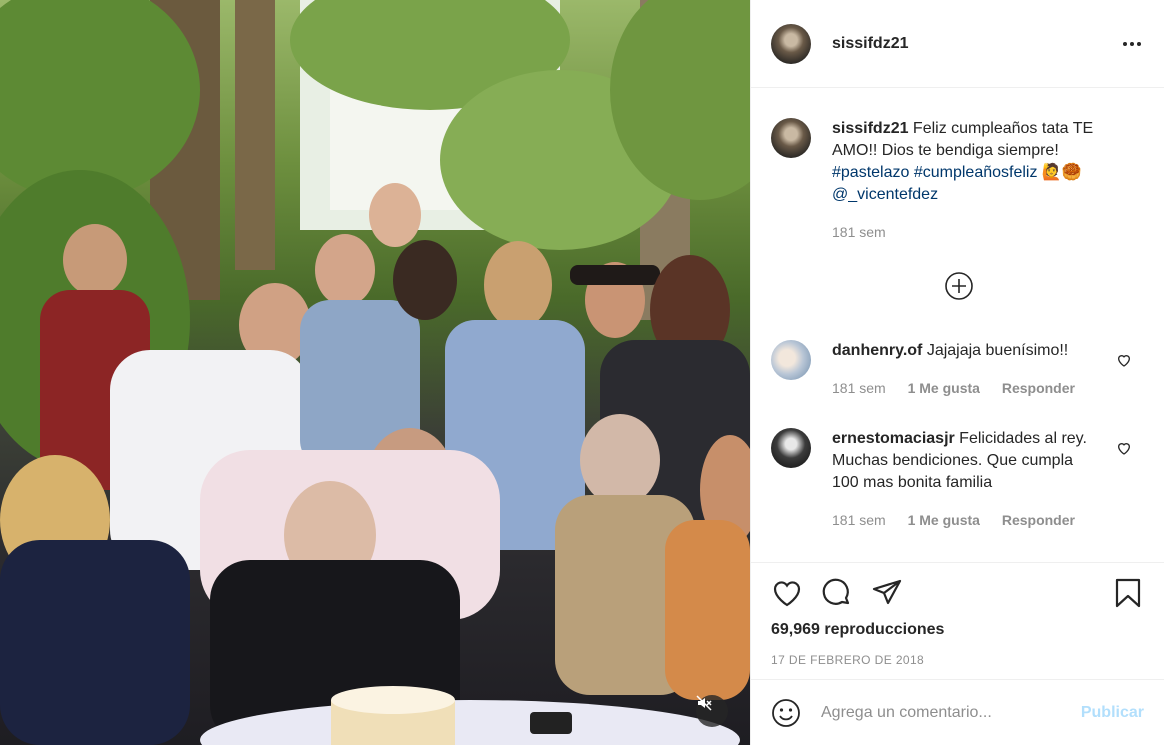 The image size is (1164, 745). Describe the element at coordinates (957, 594) in the screenshot. I see `action-bar` at that location.